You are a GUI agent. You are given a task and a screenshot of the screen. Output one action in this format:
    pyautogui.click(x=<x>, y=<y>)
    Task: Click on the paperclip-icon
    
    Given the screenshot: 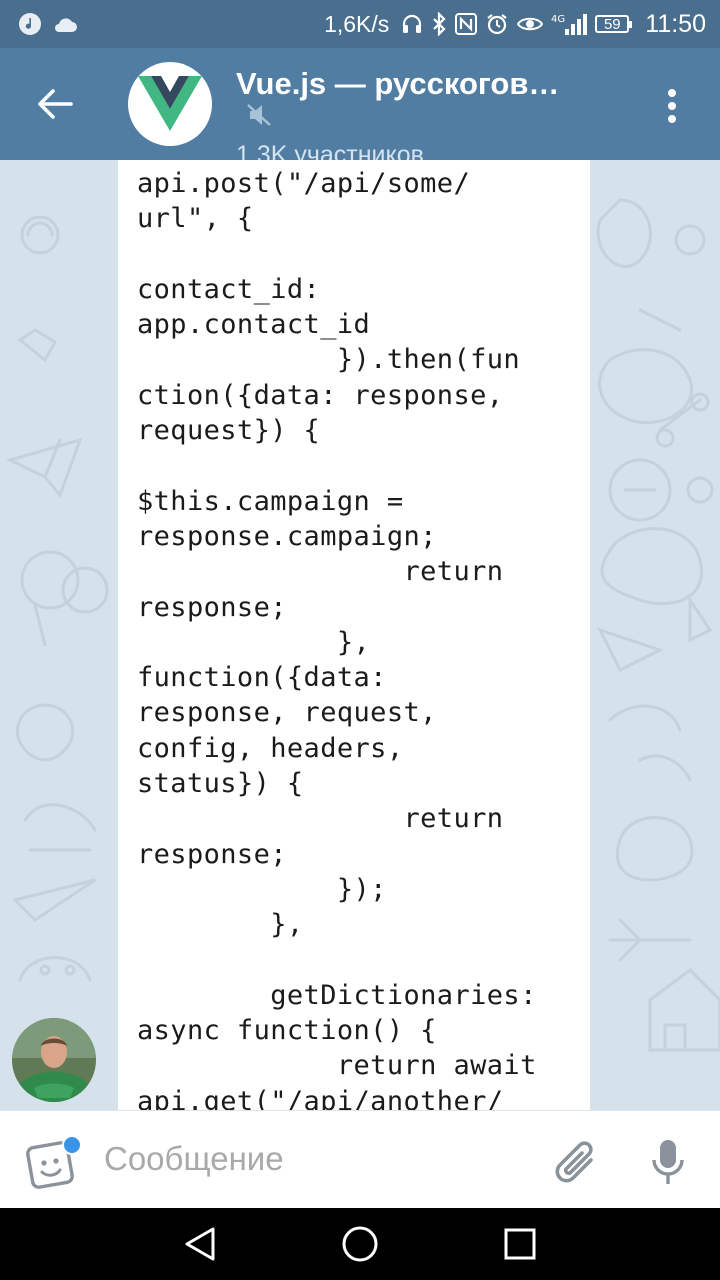 What is the action you would take?
    pyautogui.click(x=574, y=1162)
    